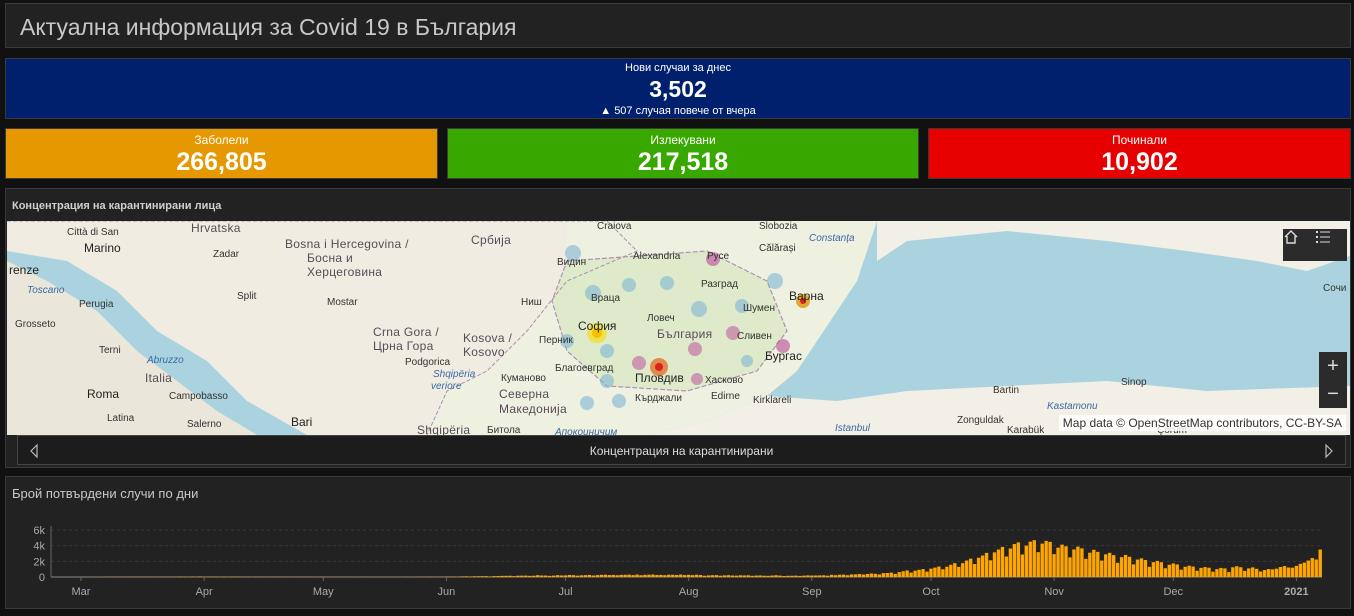 Image resolution: width=1354 pixels, height=616 pixels. What do you see at coordinates (556, 340) in the screenshot?
I see `map-place-label: Перник` at bounding box center [556, 340].